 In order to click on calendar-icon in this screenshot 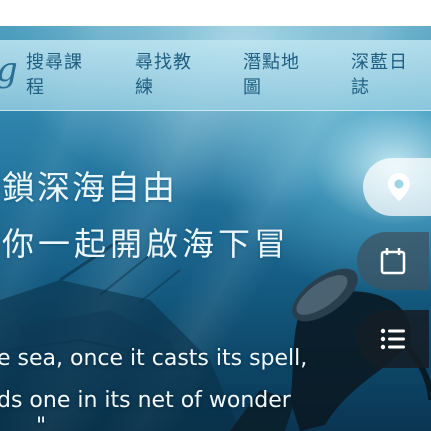, I will do `click(393, 261)`.